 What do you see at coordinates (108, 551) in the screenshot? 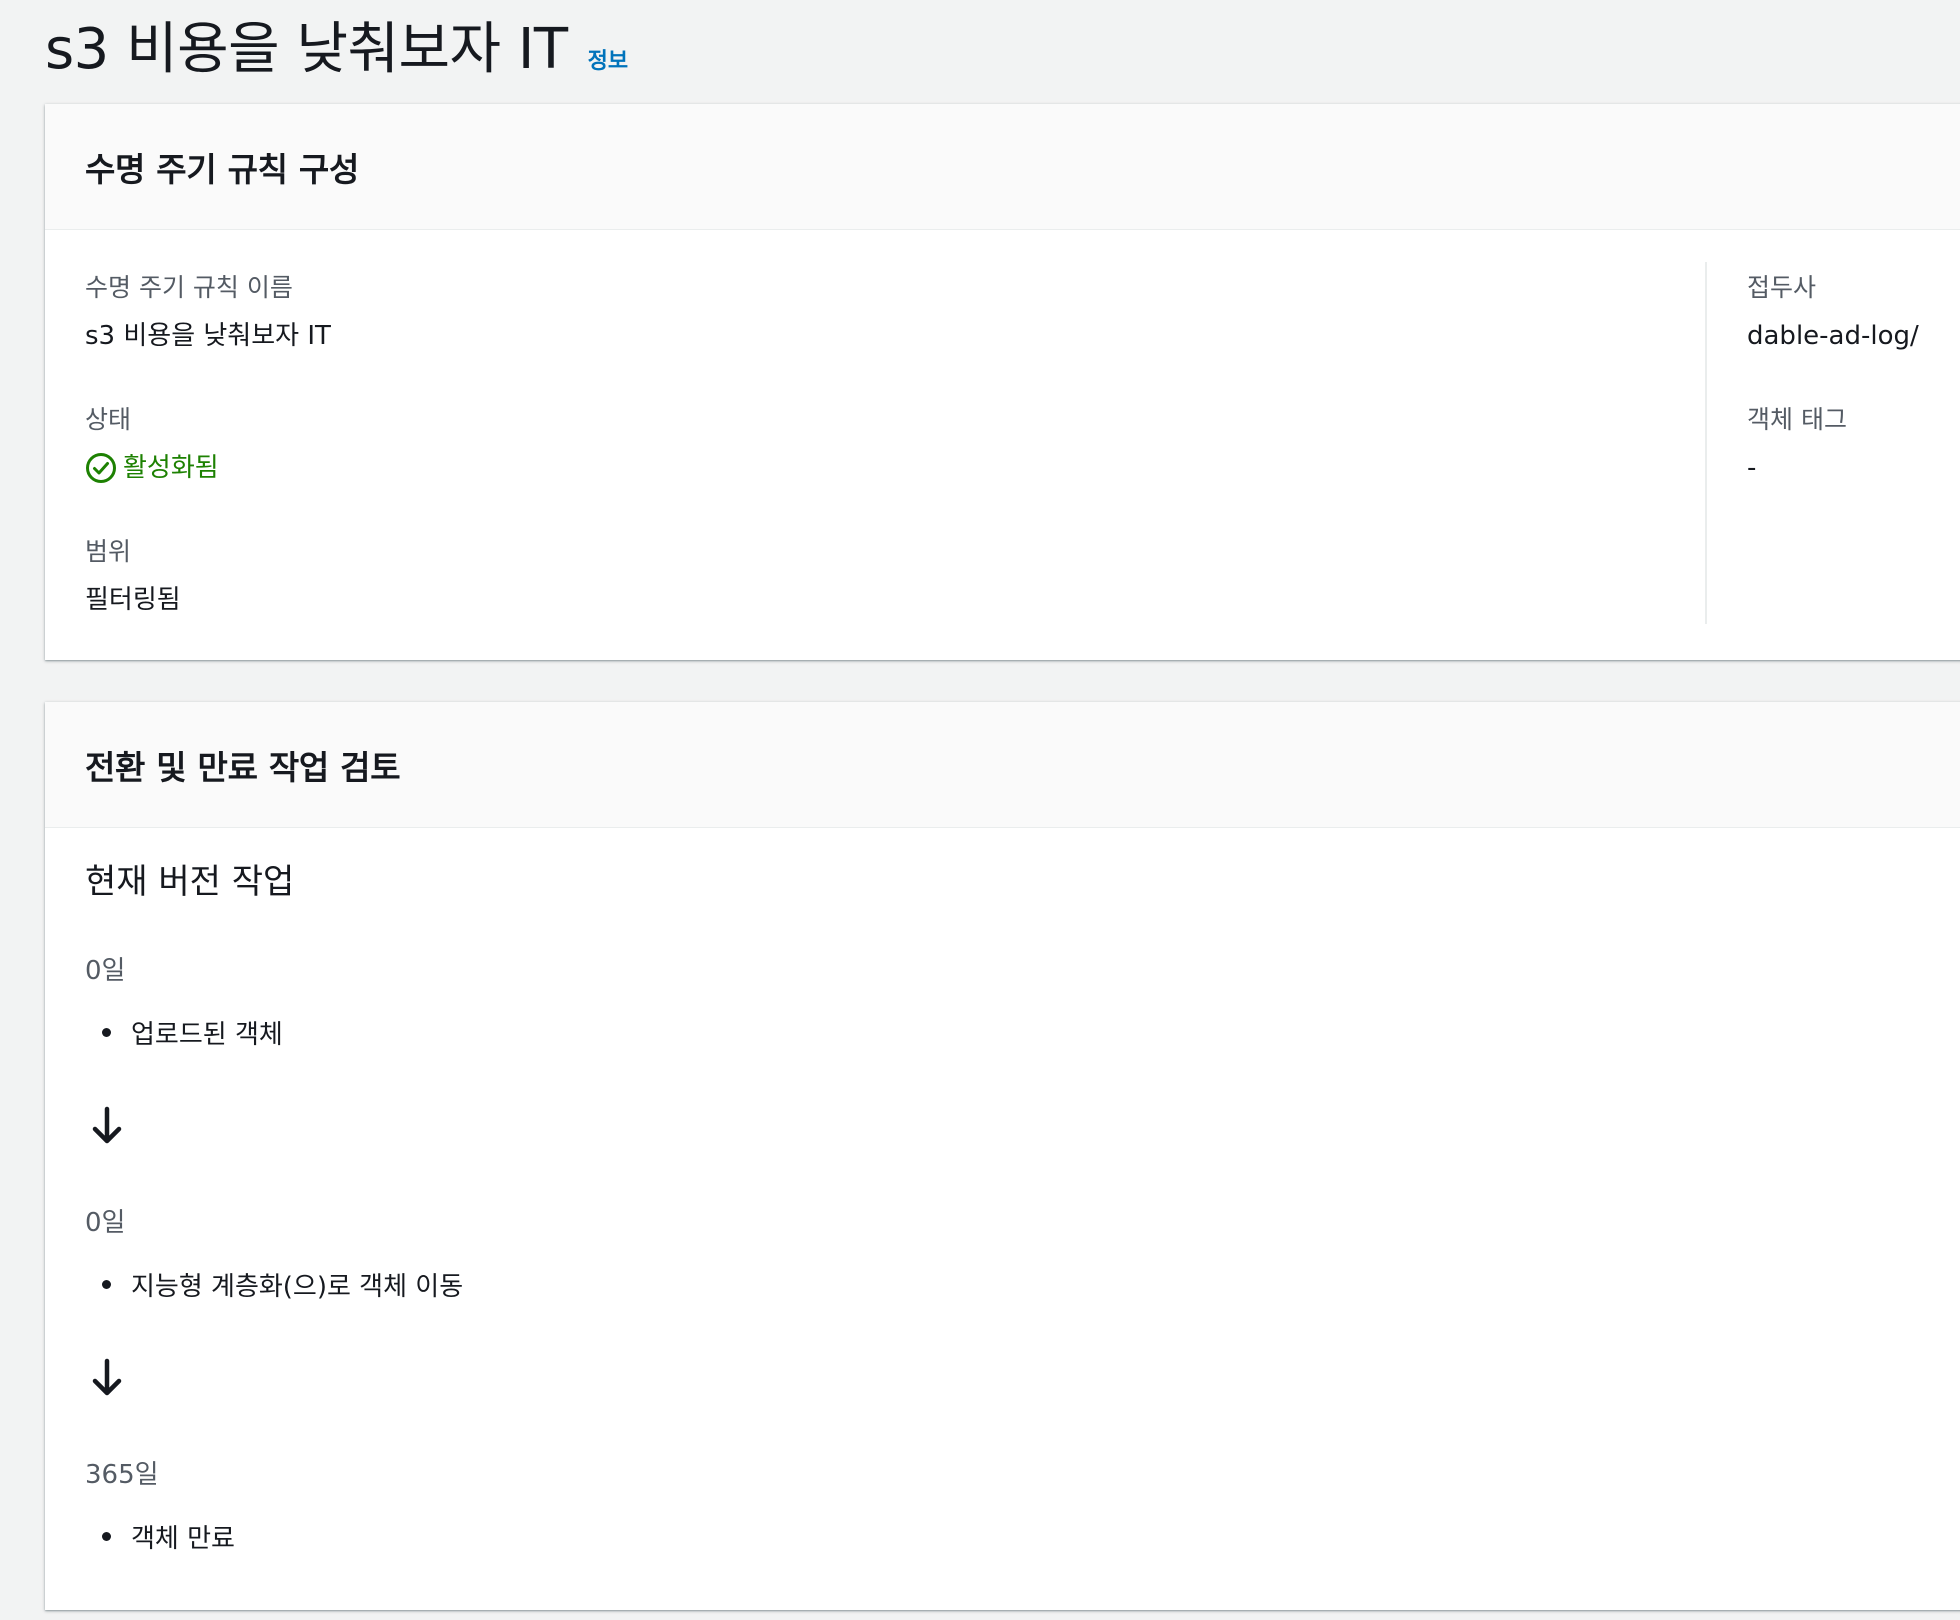
I see `scope-label: 범위` at bounding box center [108, 551].